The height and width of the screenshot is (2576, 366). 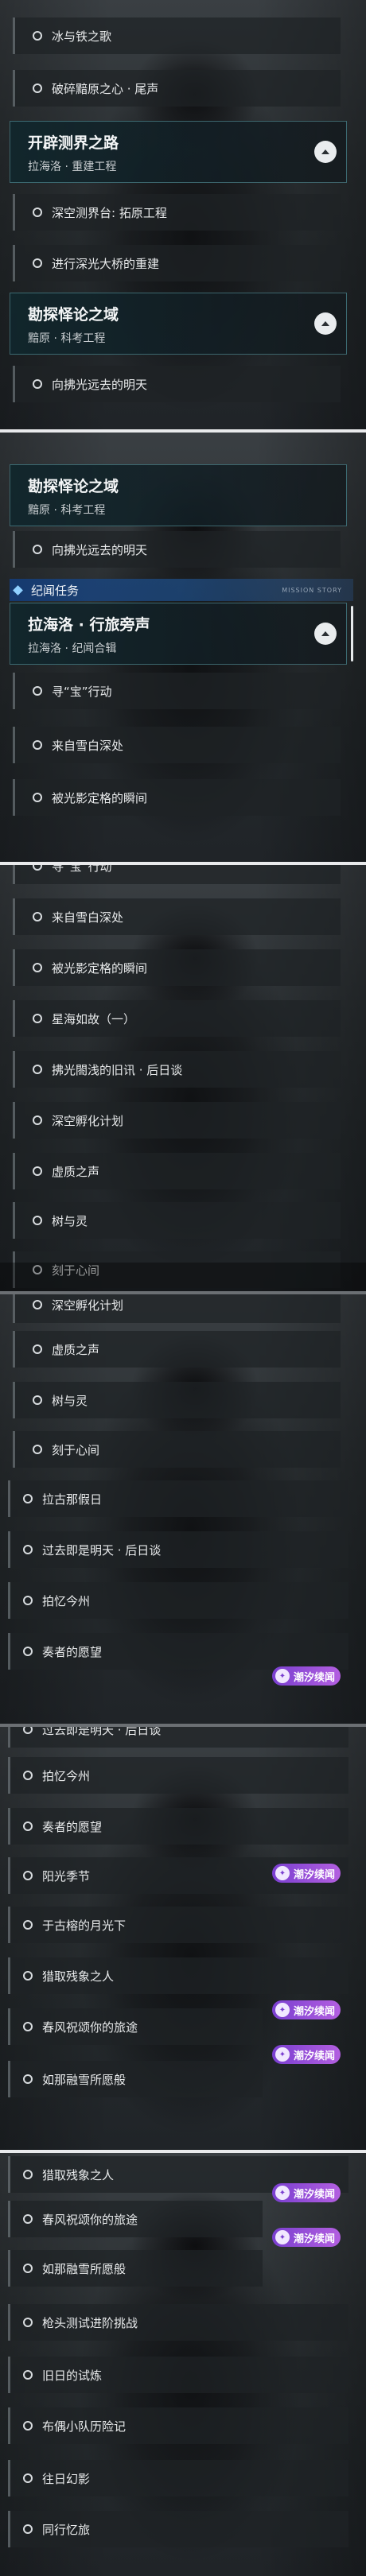 I want to click on group-subtitle: 拉海洛 · 纪闻合辑, so click(x=72, y=648).